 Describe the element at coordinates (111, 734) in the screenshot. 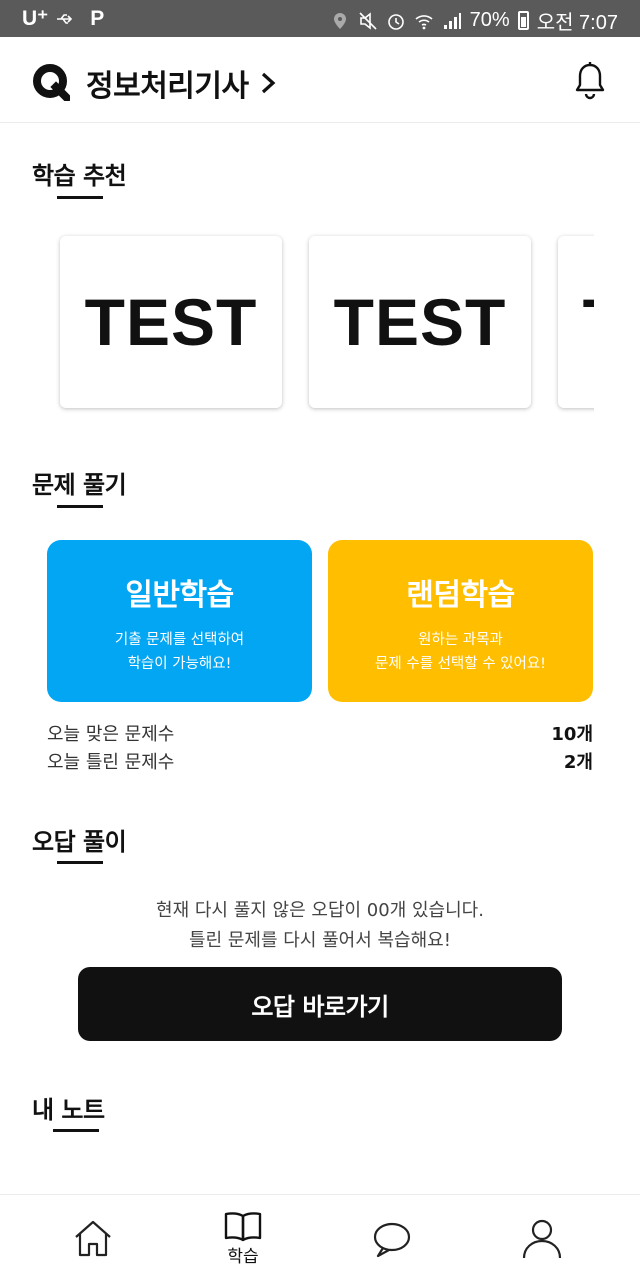

I see `stat-label: 오늘 맞은 문제수` at that location.